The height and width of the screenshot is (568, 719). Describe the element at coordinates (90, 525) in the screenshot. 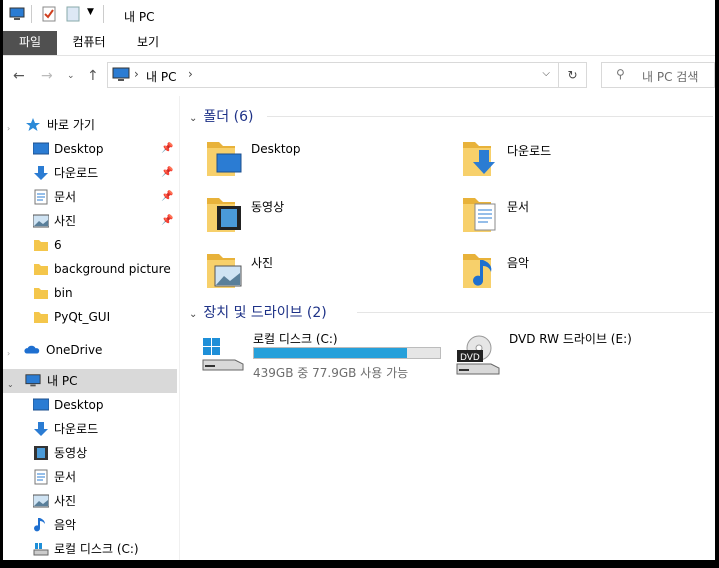

I see `nav-pc-music: 음악` at that location.